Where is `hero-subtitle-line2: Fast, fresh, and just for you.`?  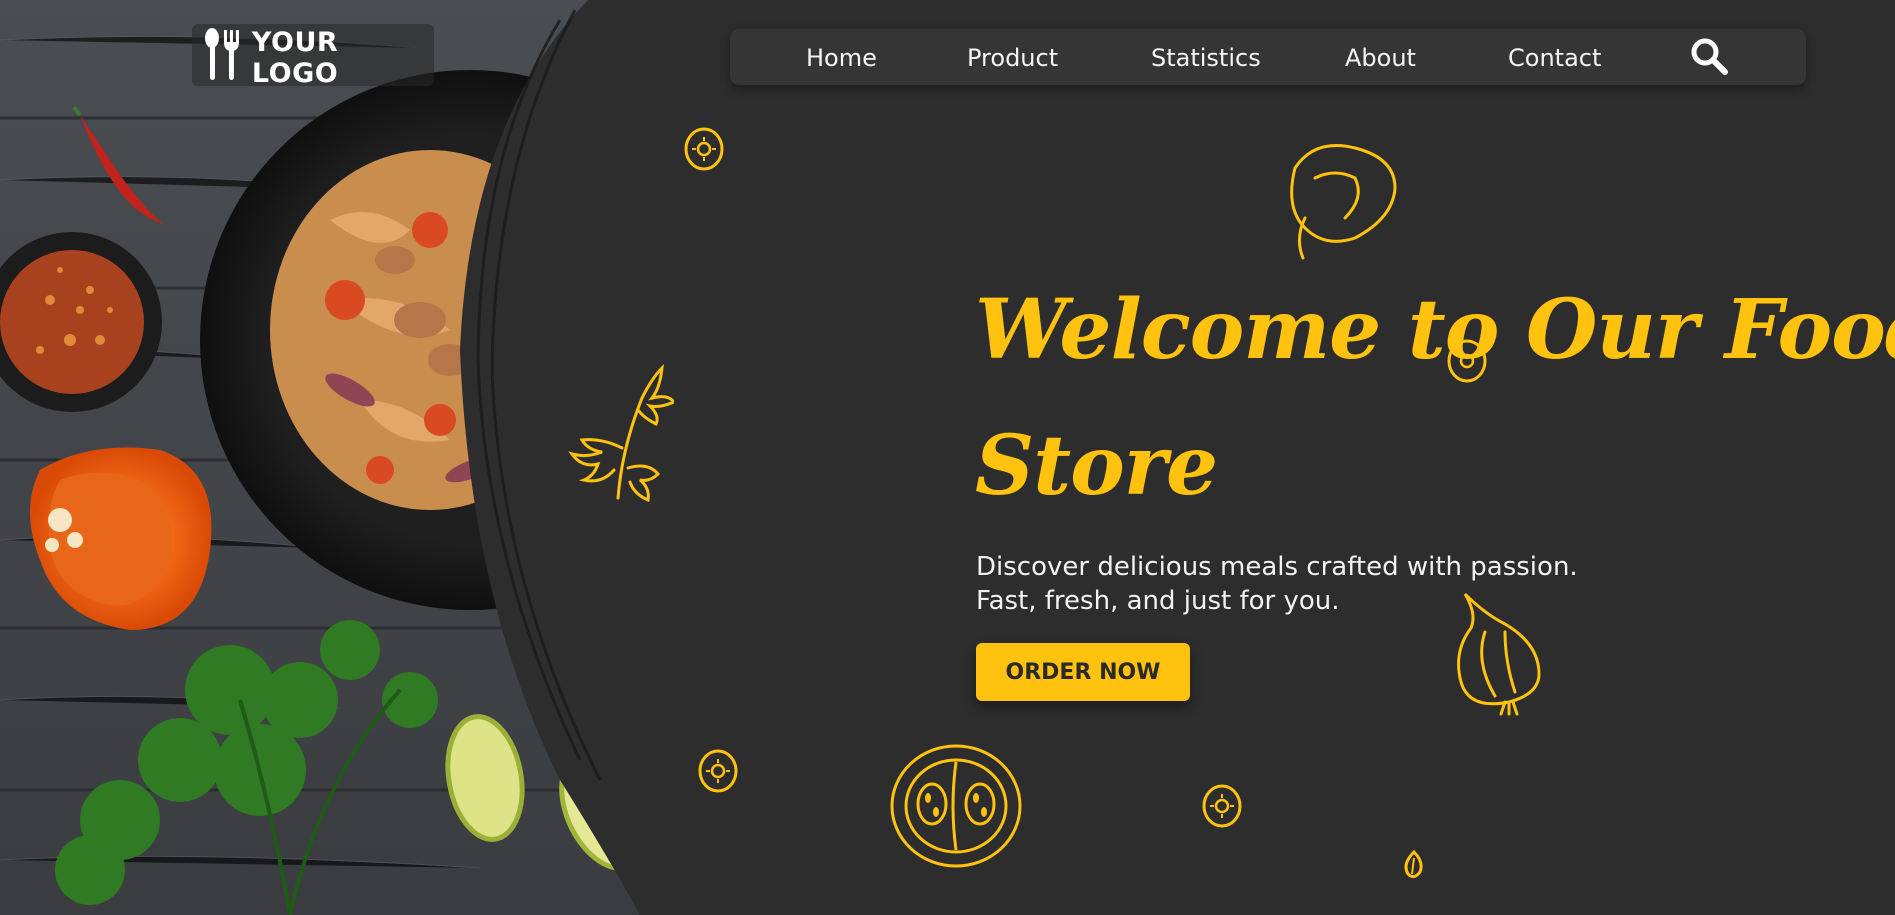 hero-subtitle-line2: Fast, fresh, and just for you. is located at coordinates (1158, 601).